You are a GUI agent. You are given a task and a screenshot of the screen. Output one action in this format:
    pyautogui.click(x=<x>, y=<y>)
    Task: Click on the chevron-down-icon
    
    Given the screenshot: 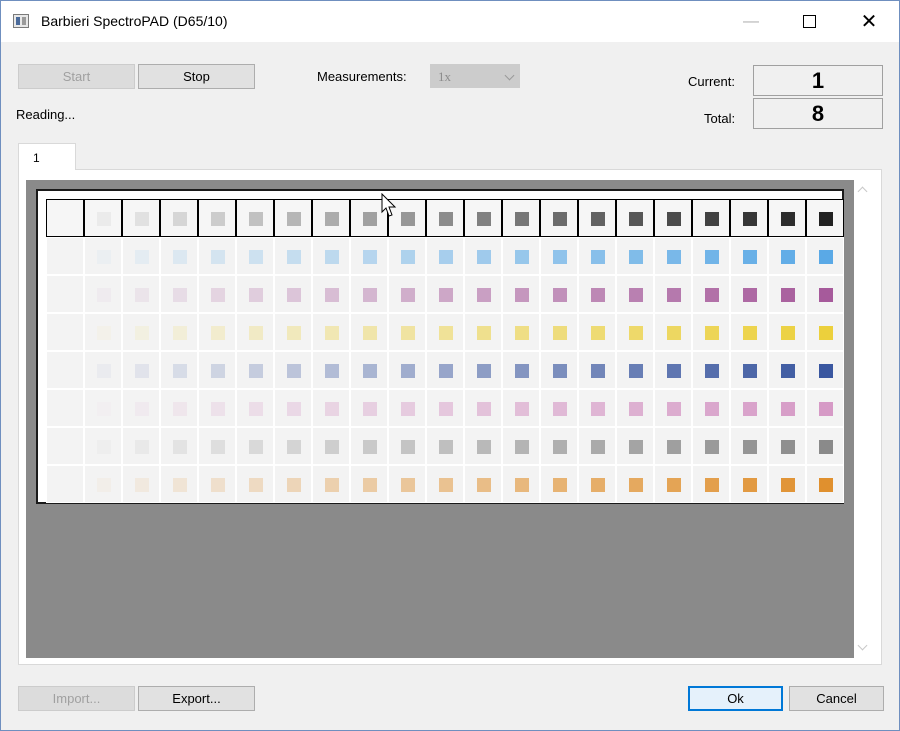 What is the action you would take?
    pyautogui.click(x=509, y=75)
    